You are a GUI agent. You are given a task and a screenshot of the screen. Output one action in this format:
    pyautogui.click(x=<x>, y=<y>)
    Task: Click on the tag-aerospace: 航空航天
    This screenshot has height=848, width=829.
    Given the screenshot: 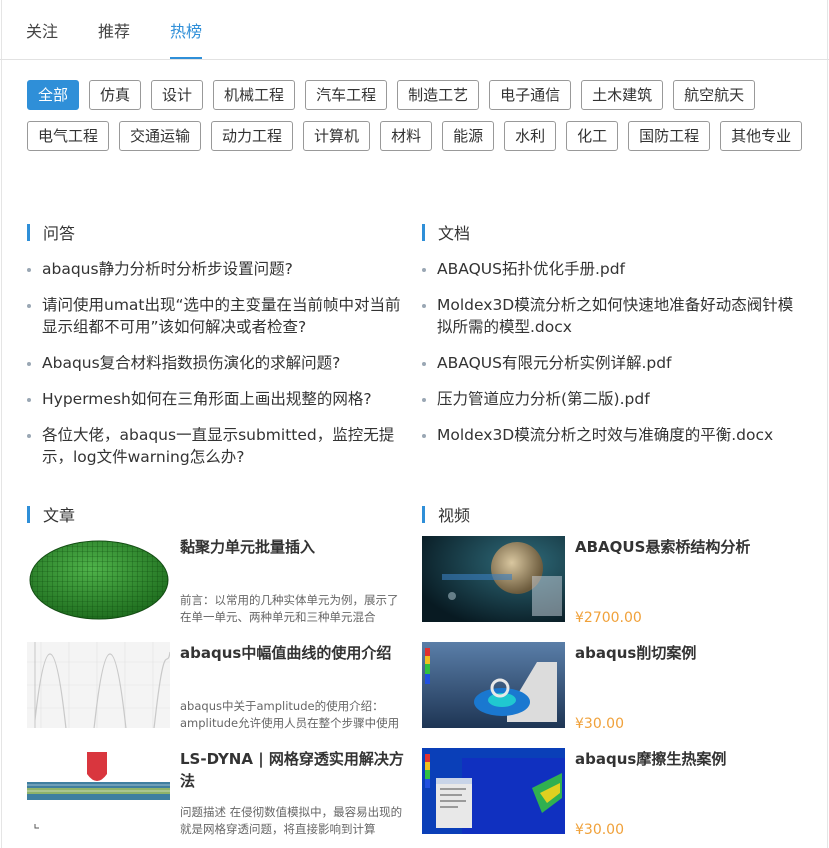 What is the action you would take?
    pyautogui.click(x=714, y=95)
    